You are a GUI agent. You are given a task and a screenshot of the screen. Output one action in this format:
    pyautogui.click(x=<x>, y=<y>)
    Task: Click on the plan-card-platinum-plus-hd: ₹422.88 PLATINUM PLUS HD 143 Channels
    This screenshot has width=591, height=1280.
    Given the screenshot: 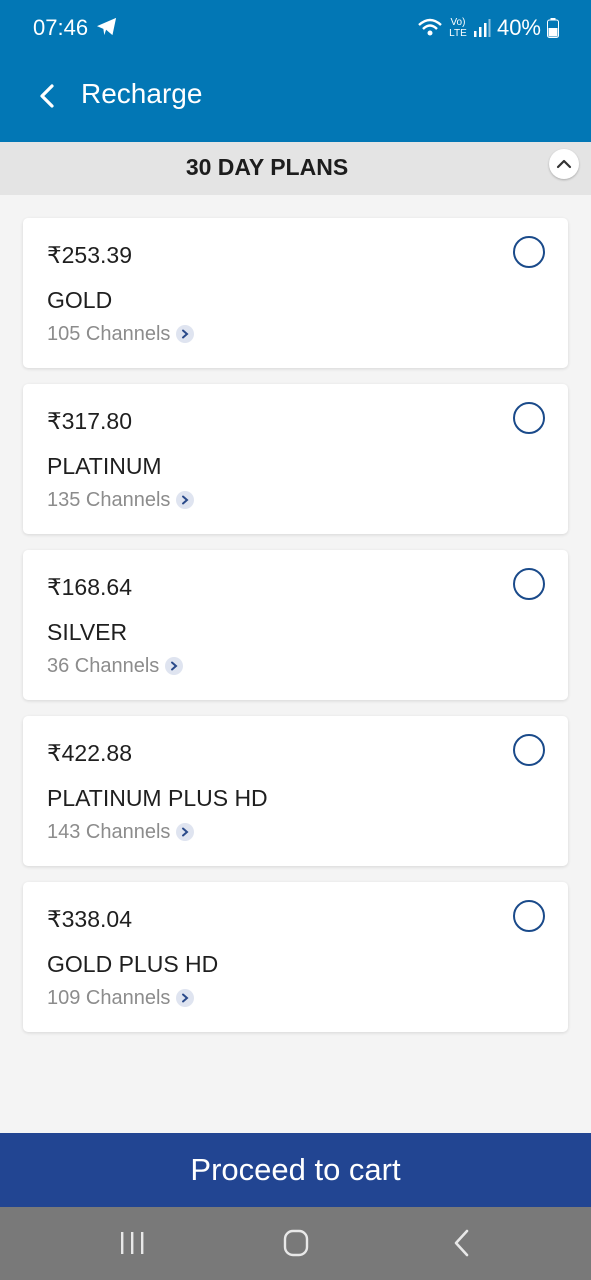 What is the action you would take?
    pyautogui.click(x=295, y=791)
    